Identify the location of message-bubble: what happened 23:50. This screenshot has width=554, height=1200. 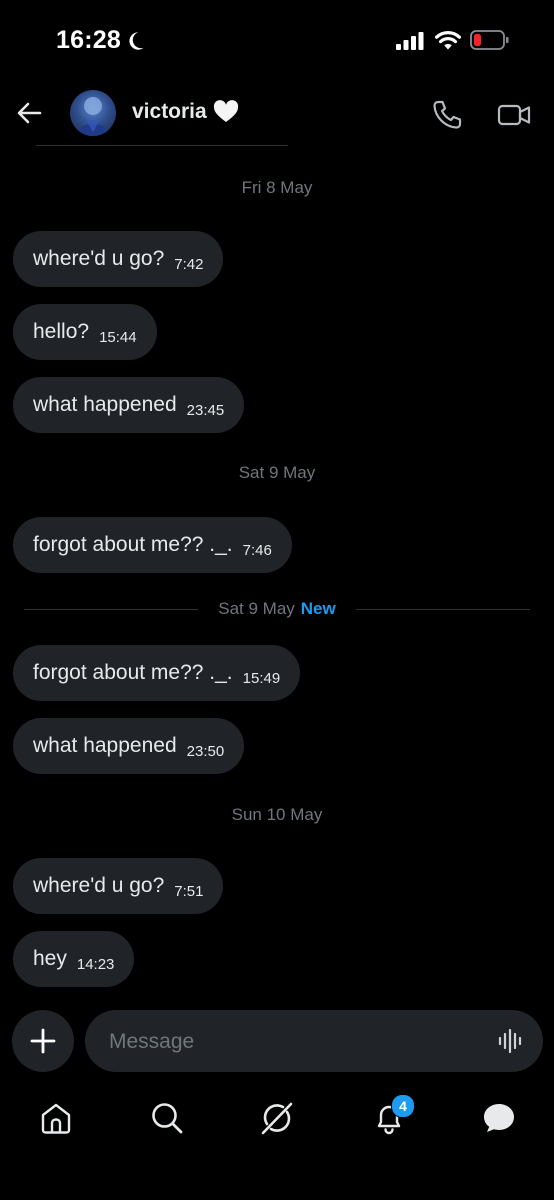
(129, 746).